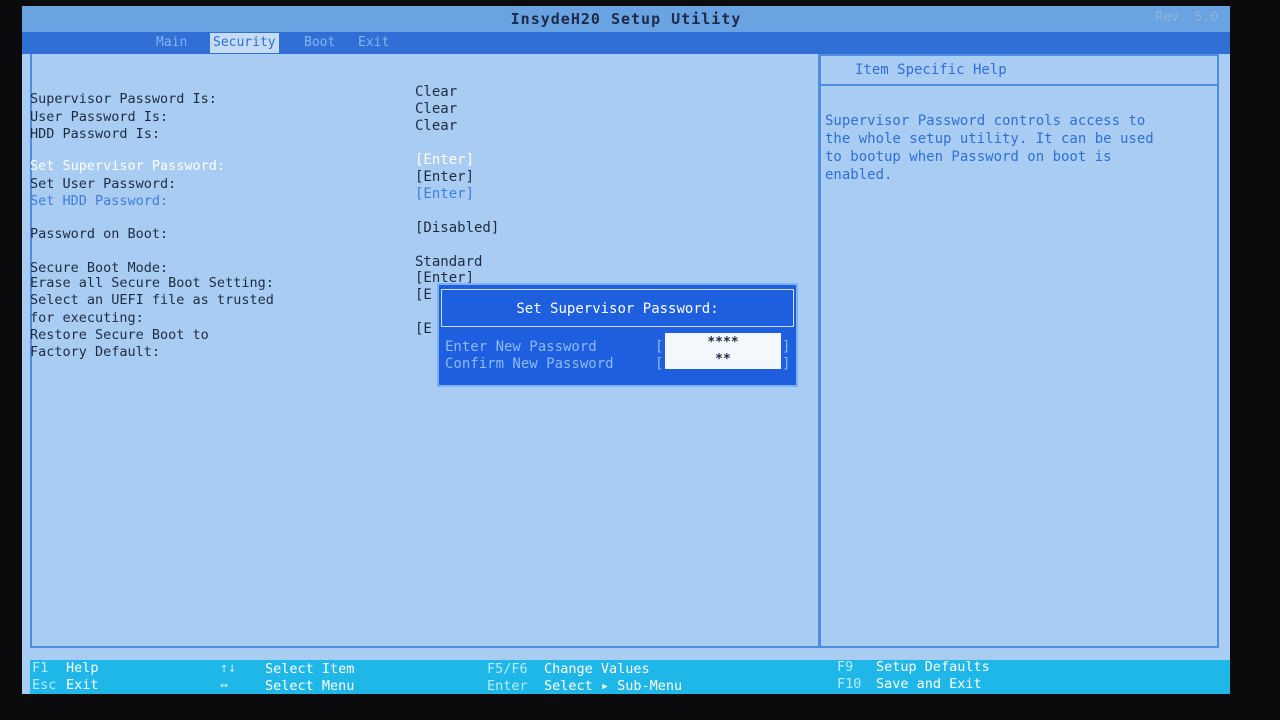  What do you see at coordinates (152, 300) in the screenshot?
I see `select-uefi-label: Select an UEFI file as trusted` at bounding box center [152, 300].